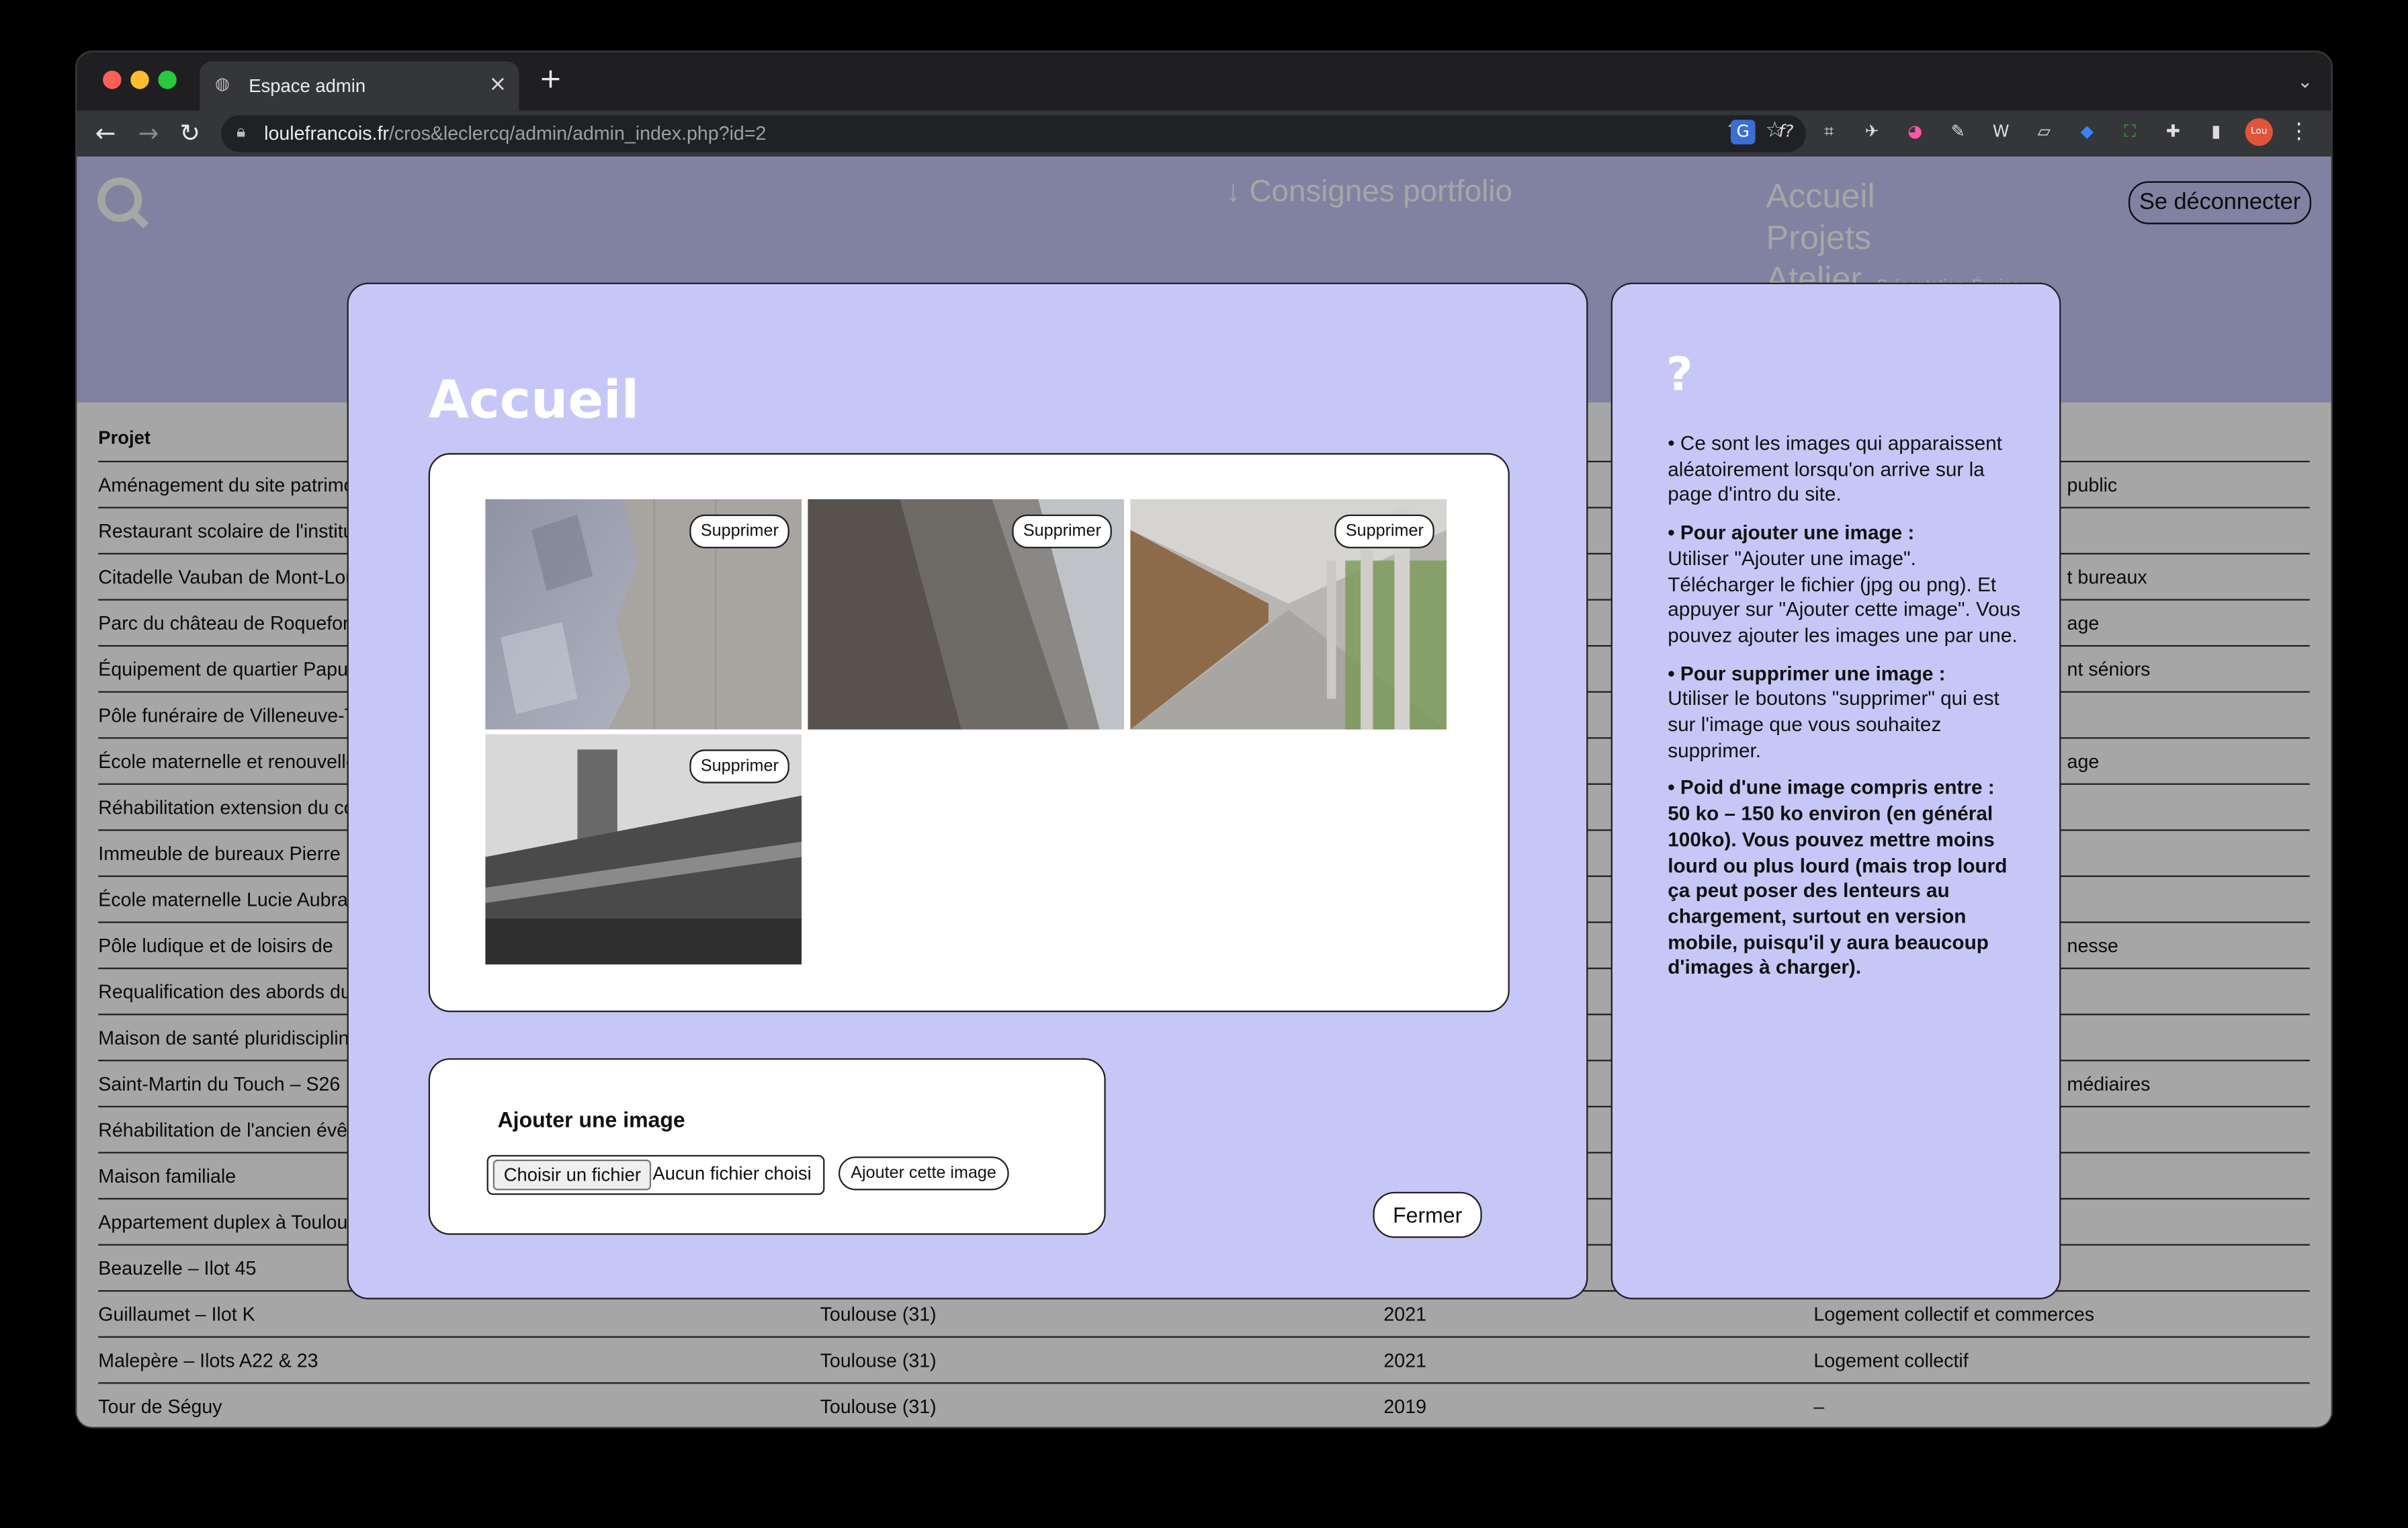  Describe the element at coordinates (534, 401) in the screenshot. I see `modal-title: Accueil` at that location.